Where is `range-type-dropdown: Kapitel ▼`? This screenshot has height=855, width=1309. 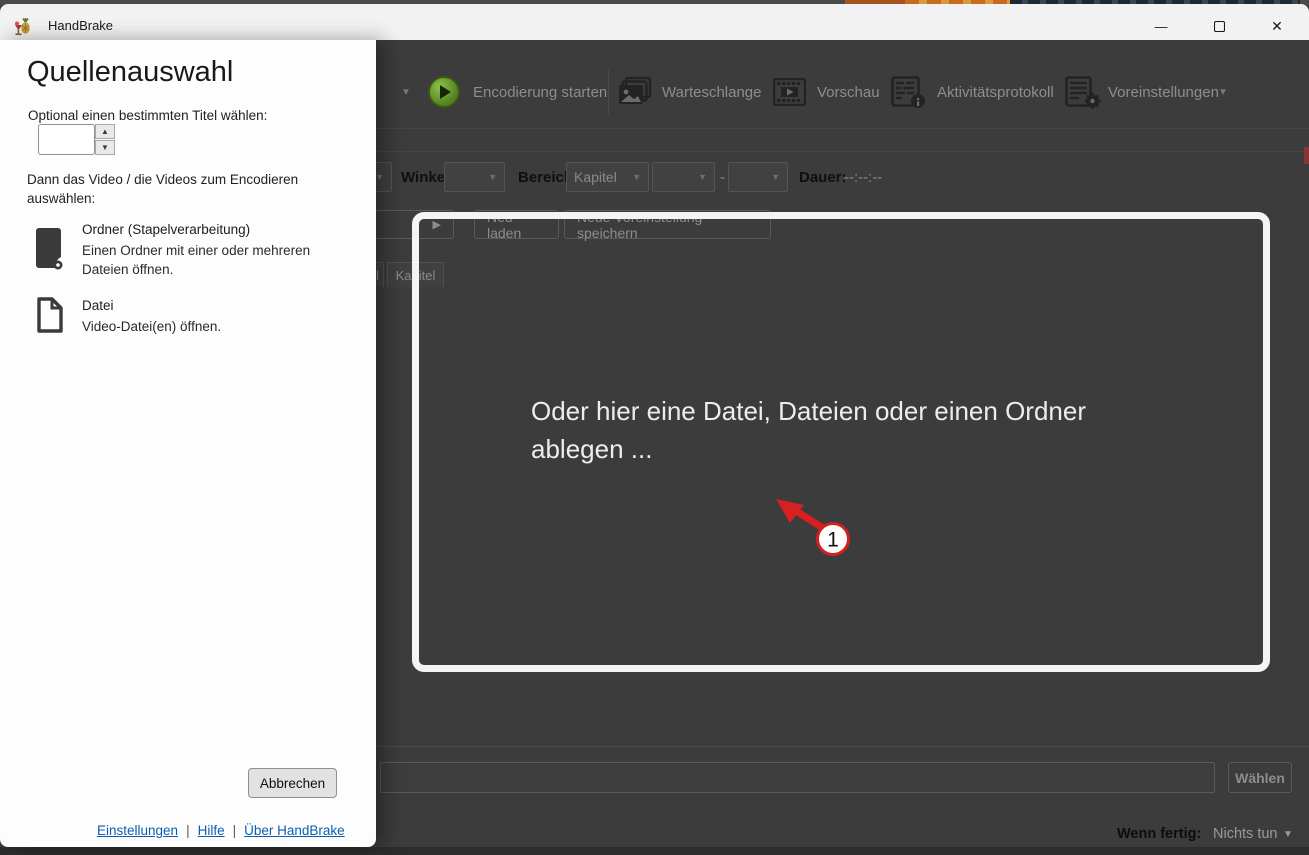 range-type-dropdown: Kapitel ▼ is located at coordinates (607, 177).